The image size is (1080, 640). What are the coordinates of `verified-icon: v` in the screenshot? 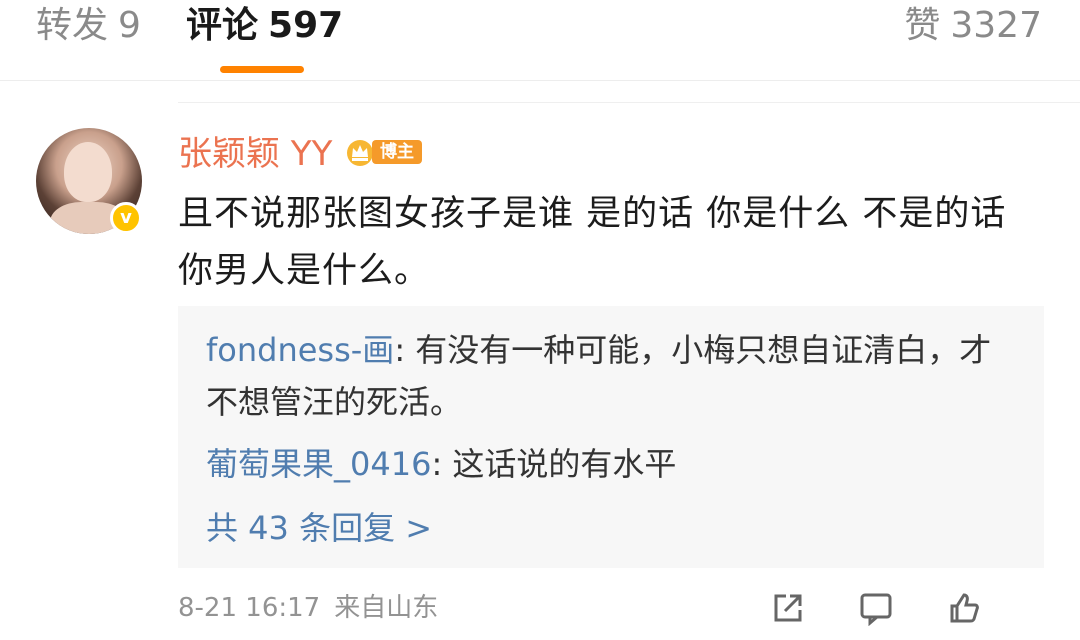 It's located at (126, 218).